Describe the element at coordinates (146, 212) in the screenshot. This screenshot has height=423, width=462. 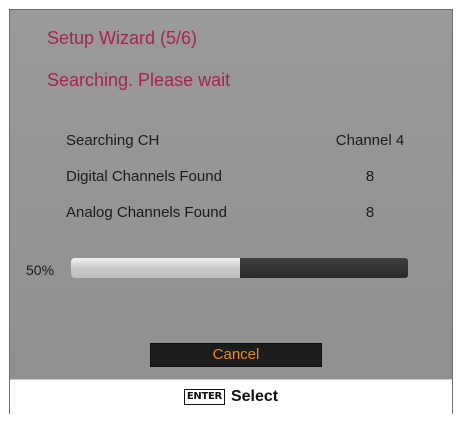
I see `analog-channels-label: Analog Channels Found` at that location.